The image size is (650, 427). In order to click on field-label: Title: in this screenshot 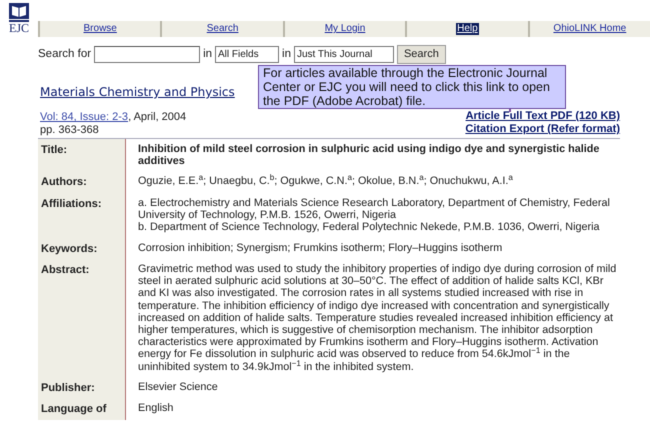, I will do `click(54, 150)`.